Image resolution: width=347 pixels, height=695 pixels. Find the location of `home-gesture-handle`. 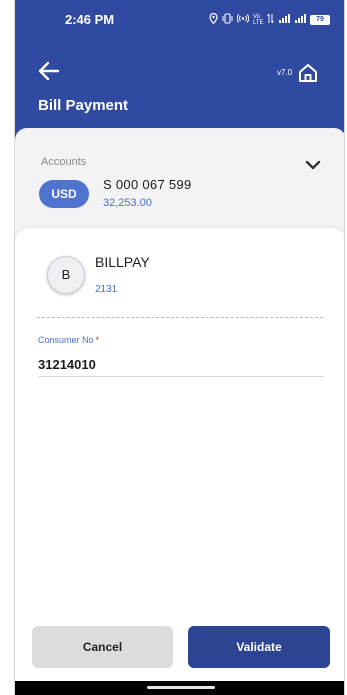

home-gesture-handle is located at coordinates (181, 687).